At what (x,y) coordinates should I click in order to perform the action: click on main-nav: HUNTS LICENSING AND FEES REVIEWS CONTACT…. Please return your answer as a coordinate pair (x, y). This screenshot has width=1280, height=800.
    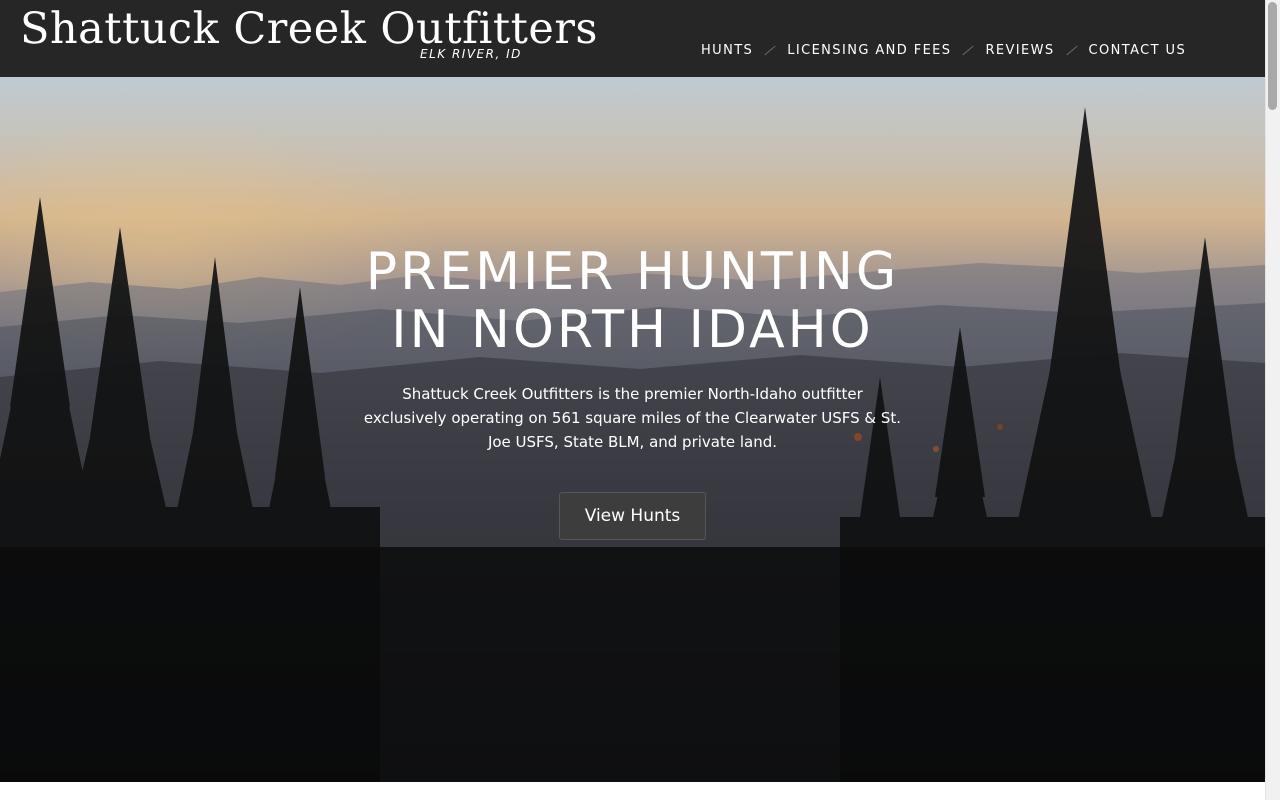
    Looking at the image, I should click on (943, 50).